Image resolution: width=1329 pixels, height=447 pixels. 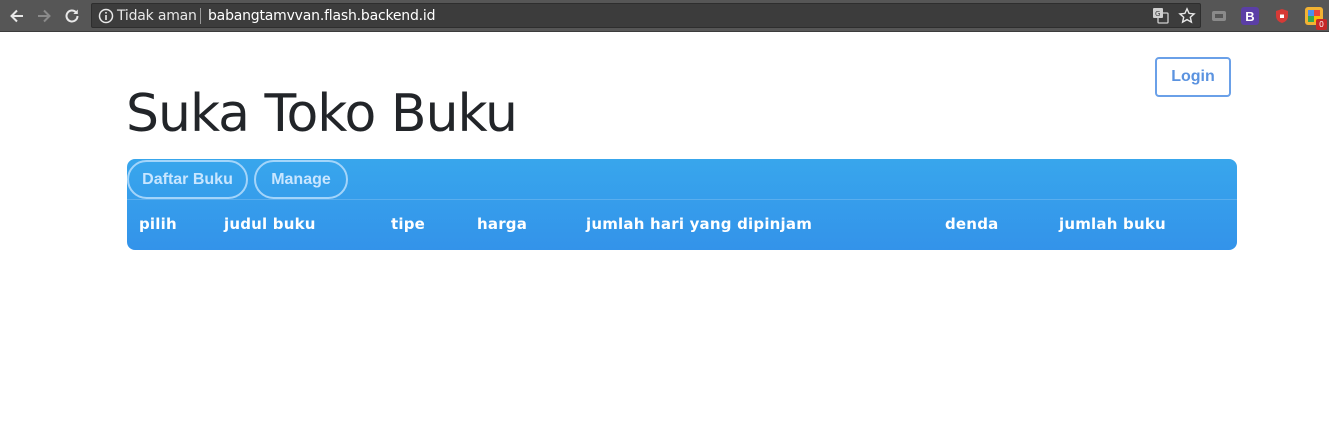 What do you see at coordinates (699, 224) in the screenshot?
I see `column-header-jumlah-hari: jumlah hari yang dipinjam` at bounding box center [699, 224].